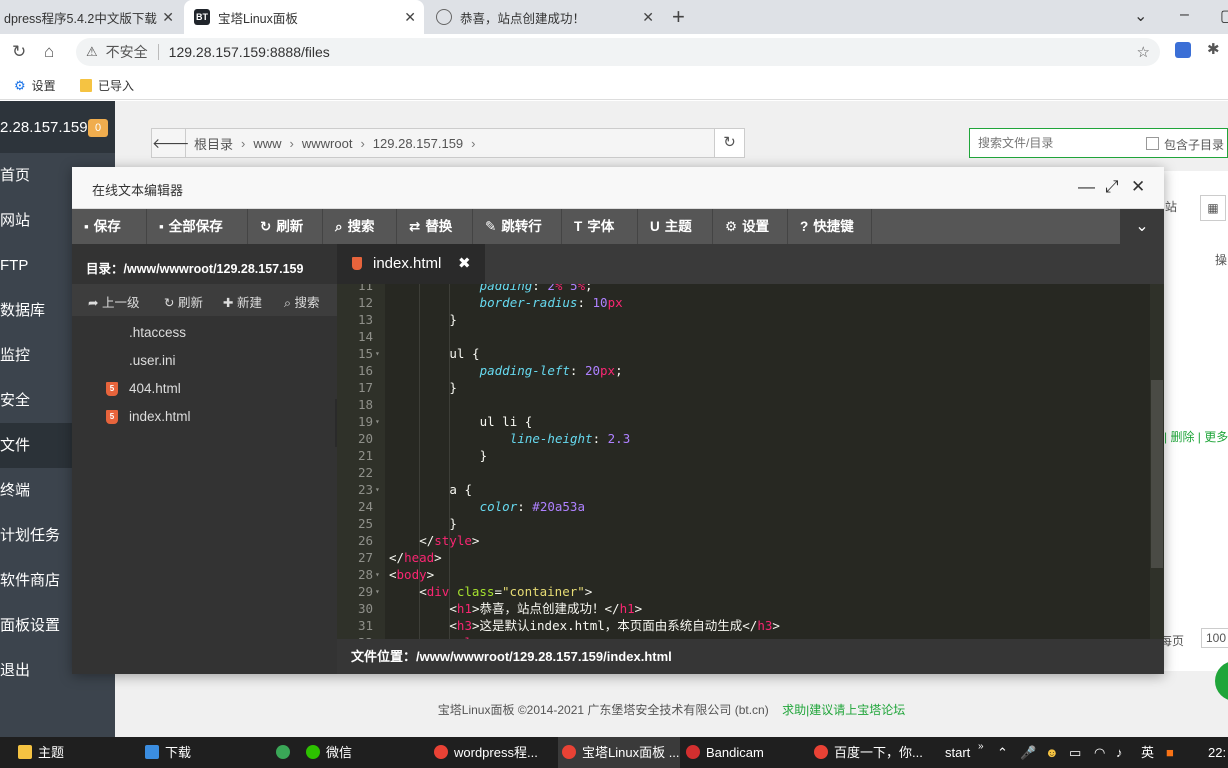  I want to click on go-up-button: ➦ 上一级, so click(113, 301).